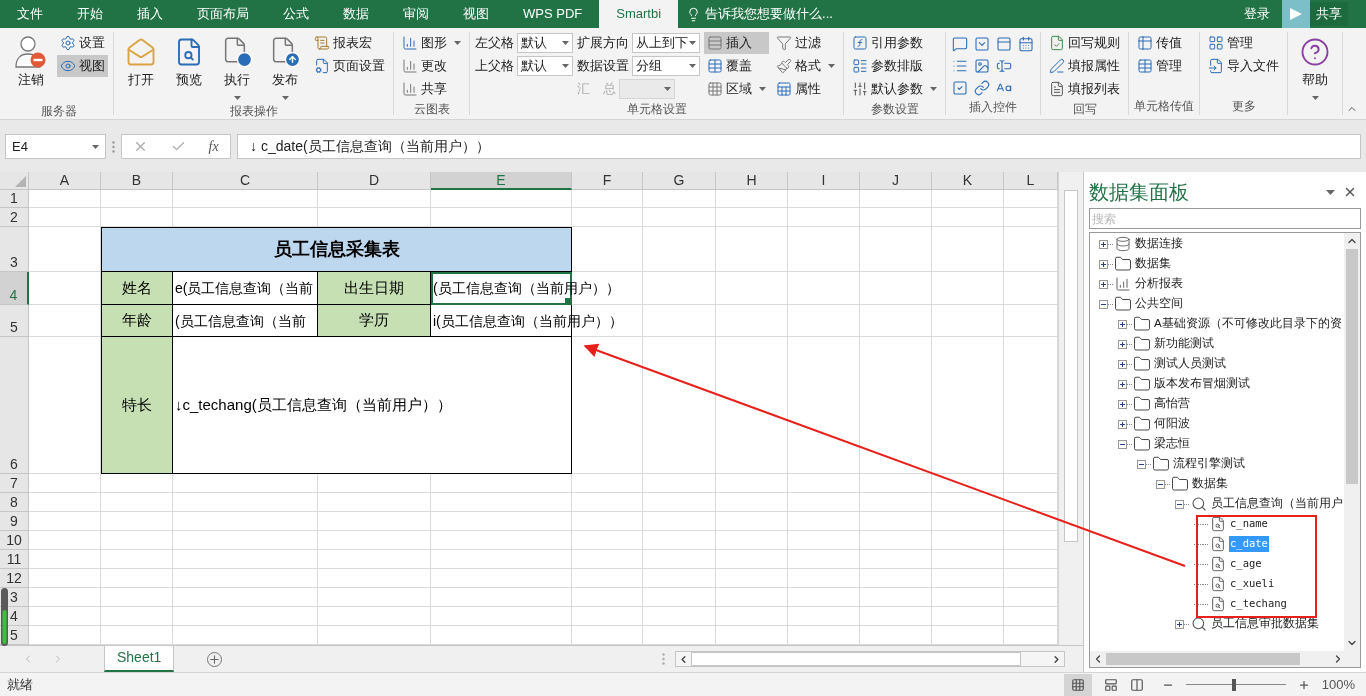  Describe the element at coordinates (752, 181) in the screenshot. I see `column-header: H` at that location.